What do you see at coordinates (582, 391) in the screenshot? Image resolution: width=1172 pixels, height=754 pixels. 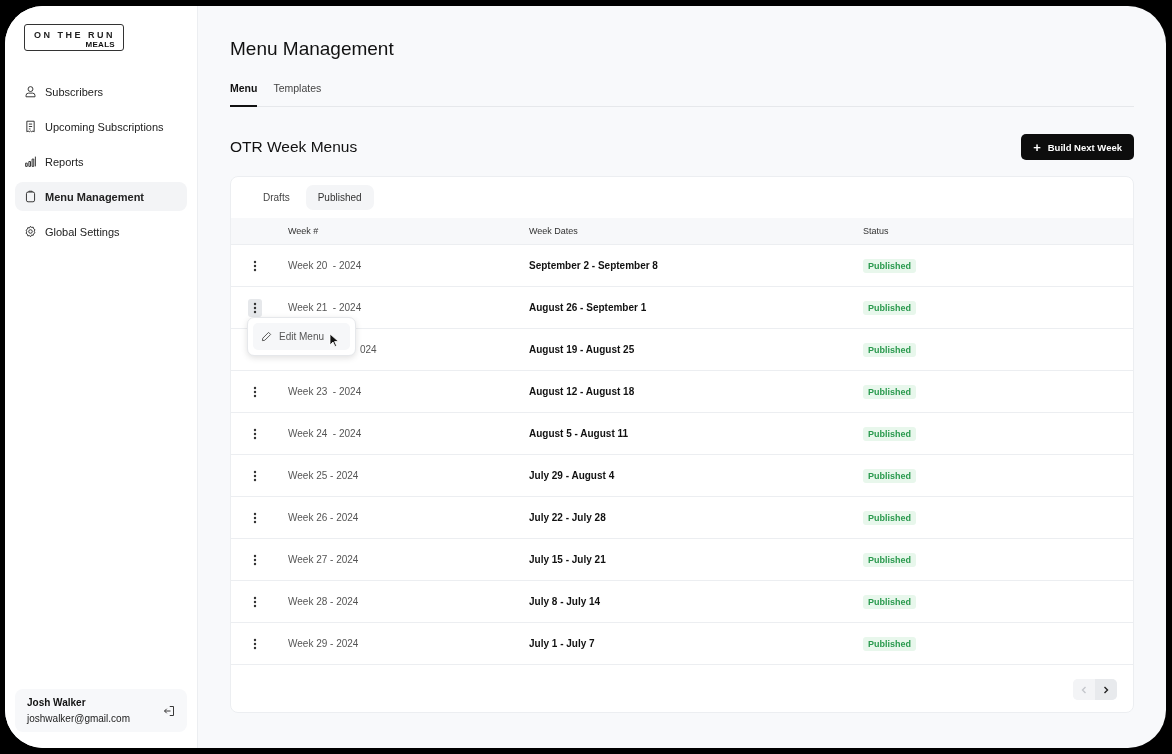 I see `table-cell: August 12 - August 18` at bounding box center [582, 391].